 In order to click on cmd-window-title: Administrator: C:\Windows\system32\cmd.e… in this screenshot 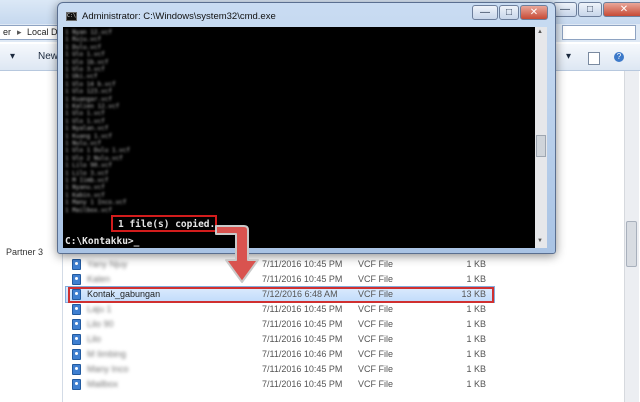, I will do `click(179, 16)`.